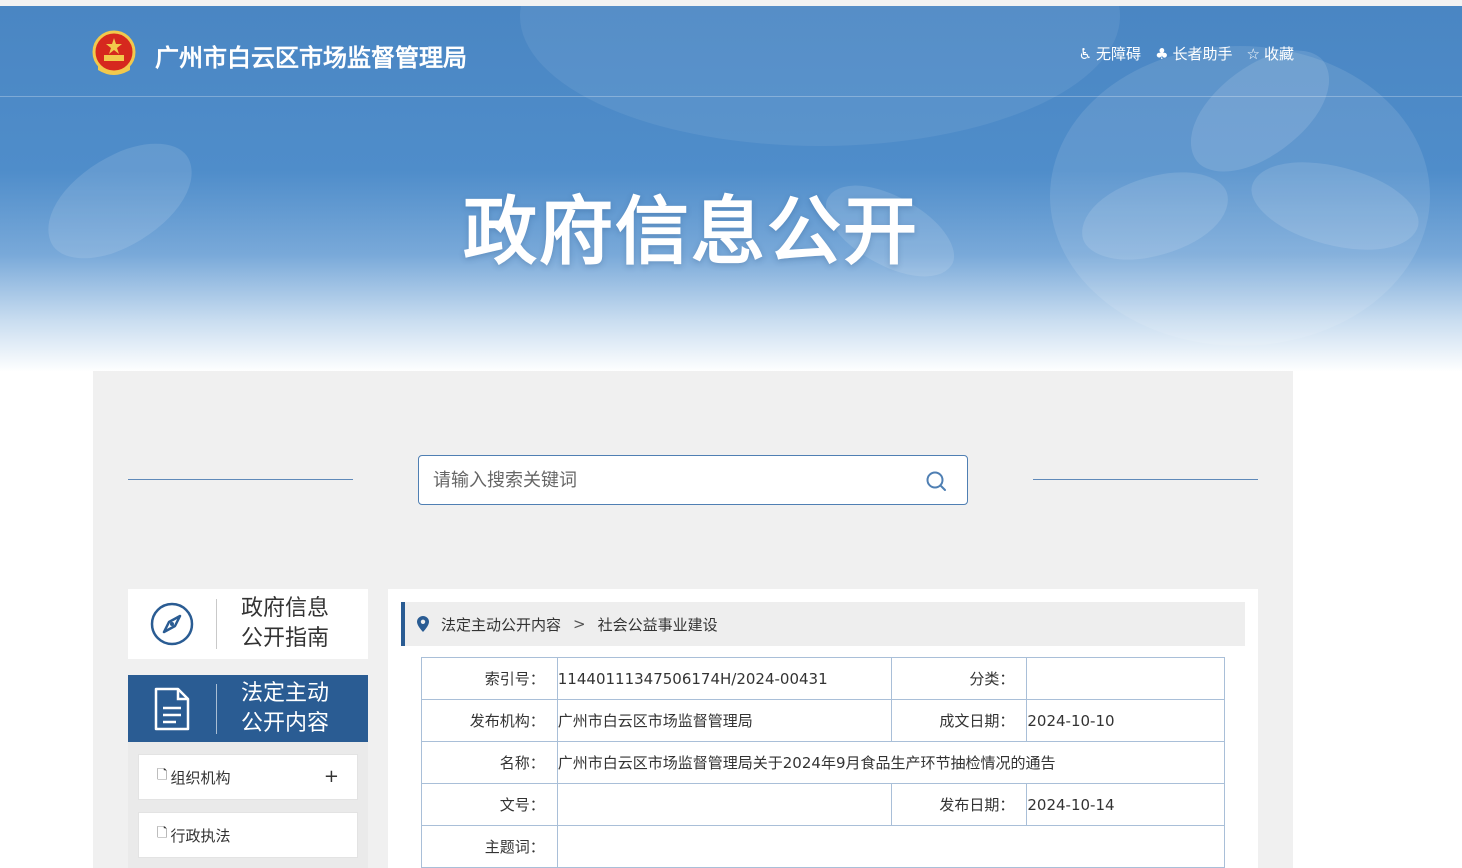 This screenshot has width=1462, height=868. Describe the element at coordinates (1125, 678) in the screenshot. I see `category-value` at that location.